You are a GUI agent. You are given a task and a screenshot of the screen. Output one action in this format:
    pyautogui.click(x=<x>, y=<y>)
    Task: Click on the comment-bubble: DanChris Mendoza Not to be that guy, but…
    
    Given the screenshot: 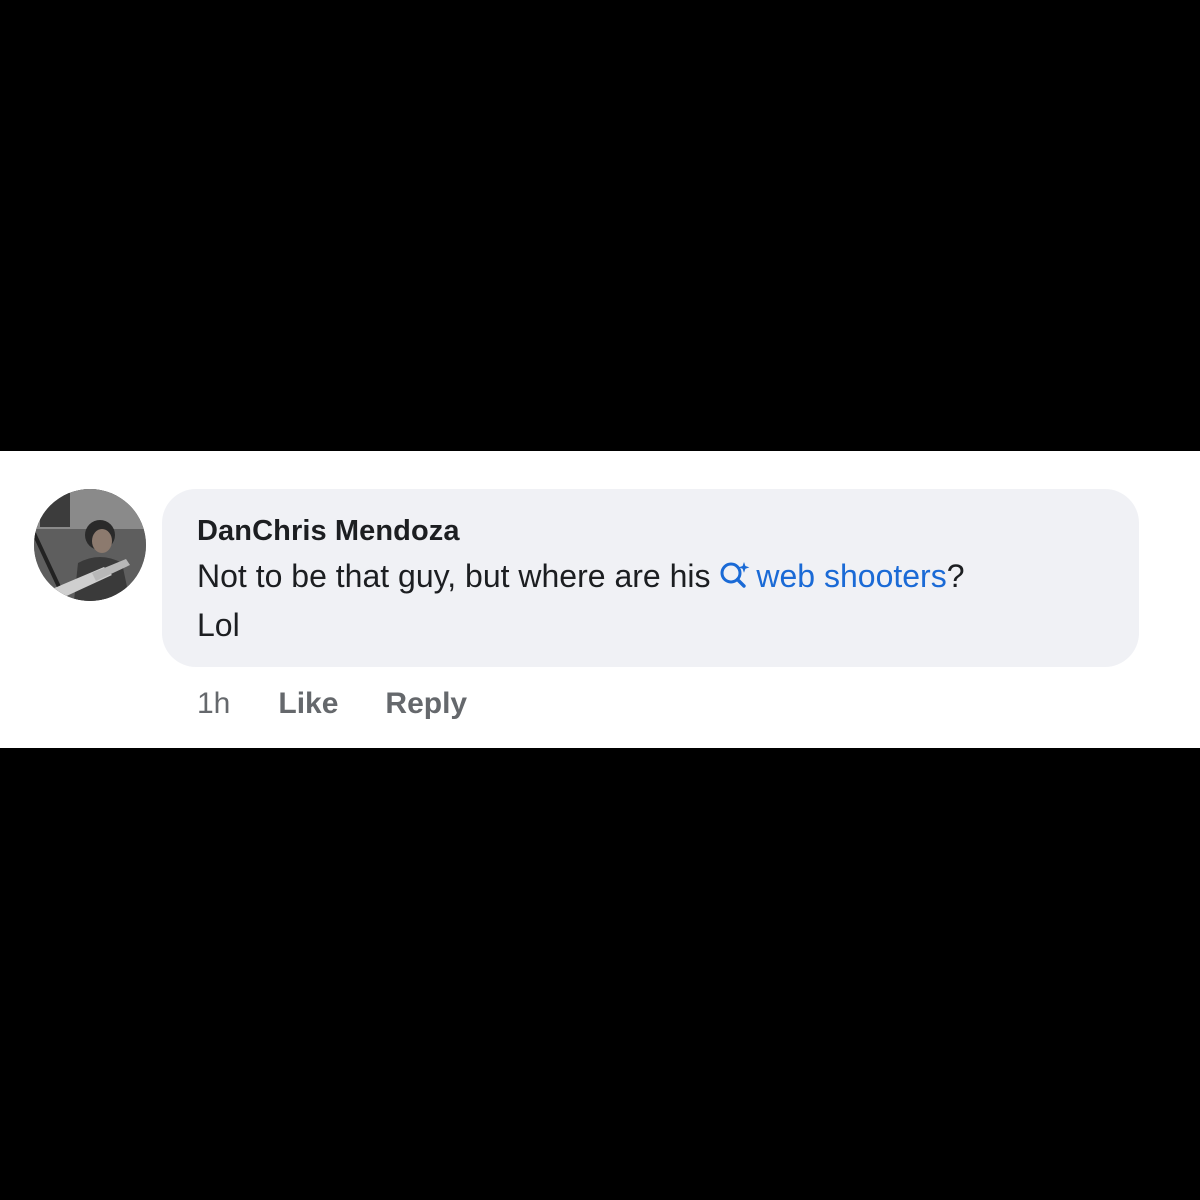 What is the action you would take?
    pyautogui.click(x=650, y=578)
    